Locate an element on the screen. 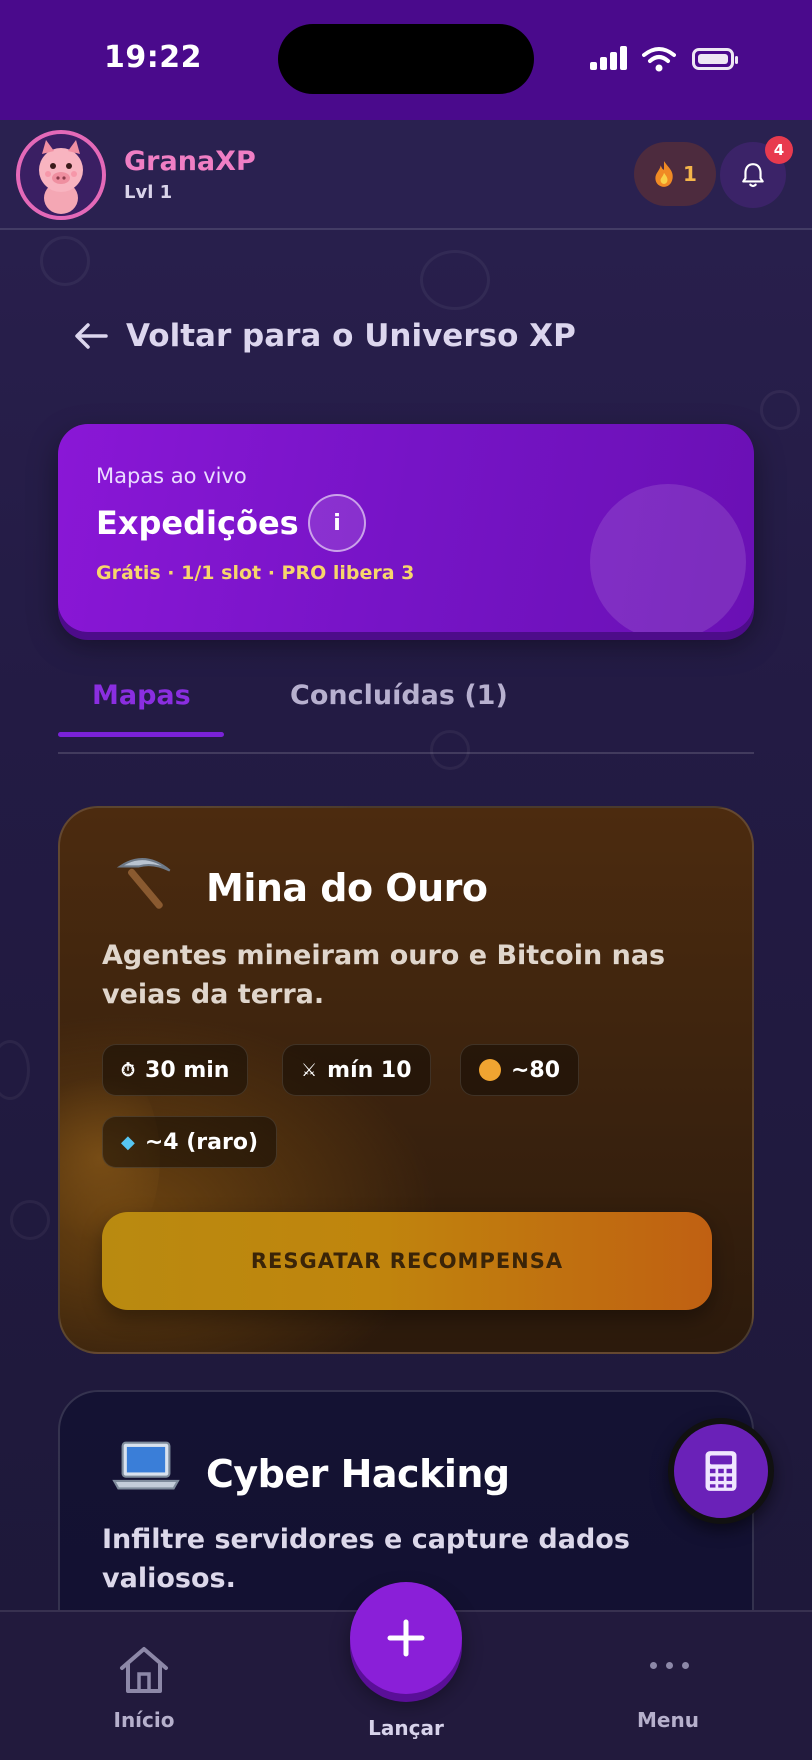 The width and height of the screenshot is (812, 1760). wifi-icon is located at coordinates (659, 59).